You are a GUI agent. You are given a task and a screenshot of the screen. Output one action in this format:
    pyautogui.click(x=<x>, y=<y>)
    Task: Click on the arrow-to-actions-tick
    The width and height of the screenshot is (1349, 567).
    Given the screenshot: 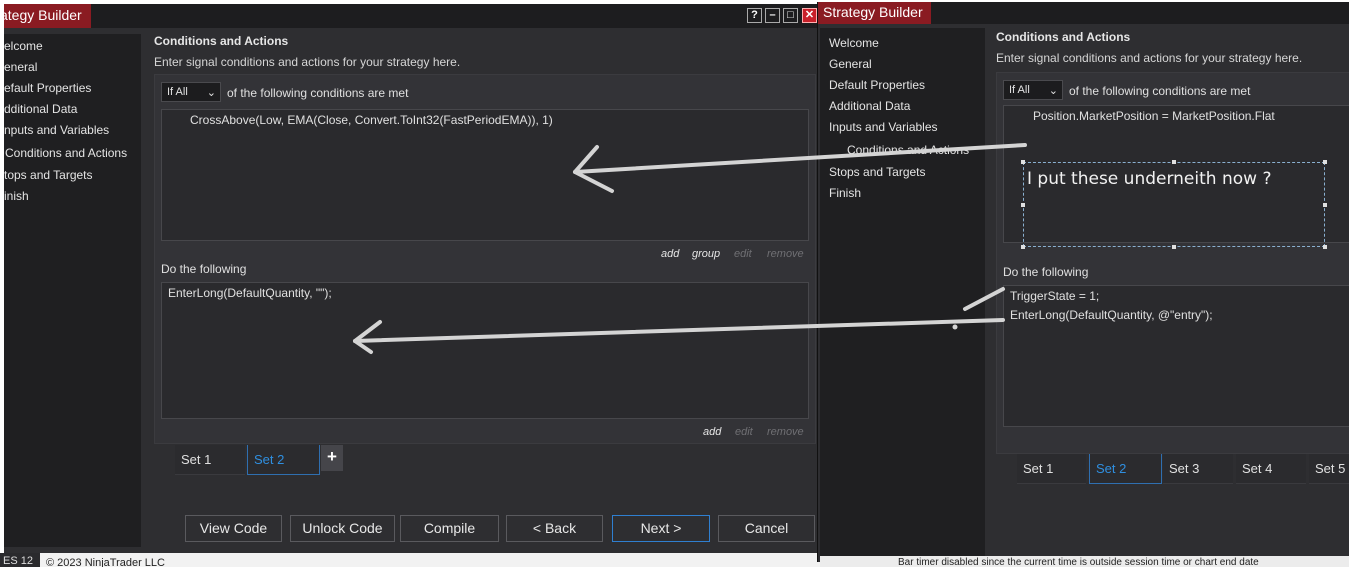 What is the action you would take?
    pyautogui.click(x=984, y=299)
    